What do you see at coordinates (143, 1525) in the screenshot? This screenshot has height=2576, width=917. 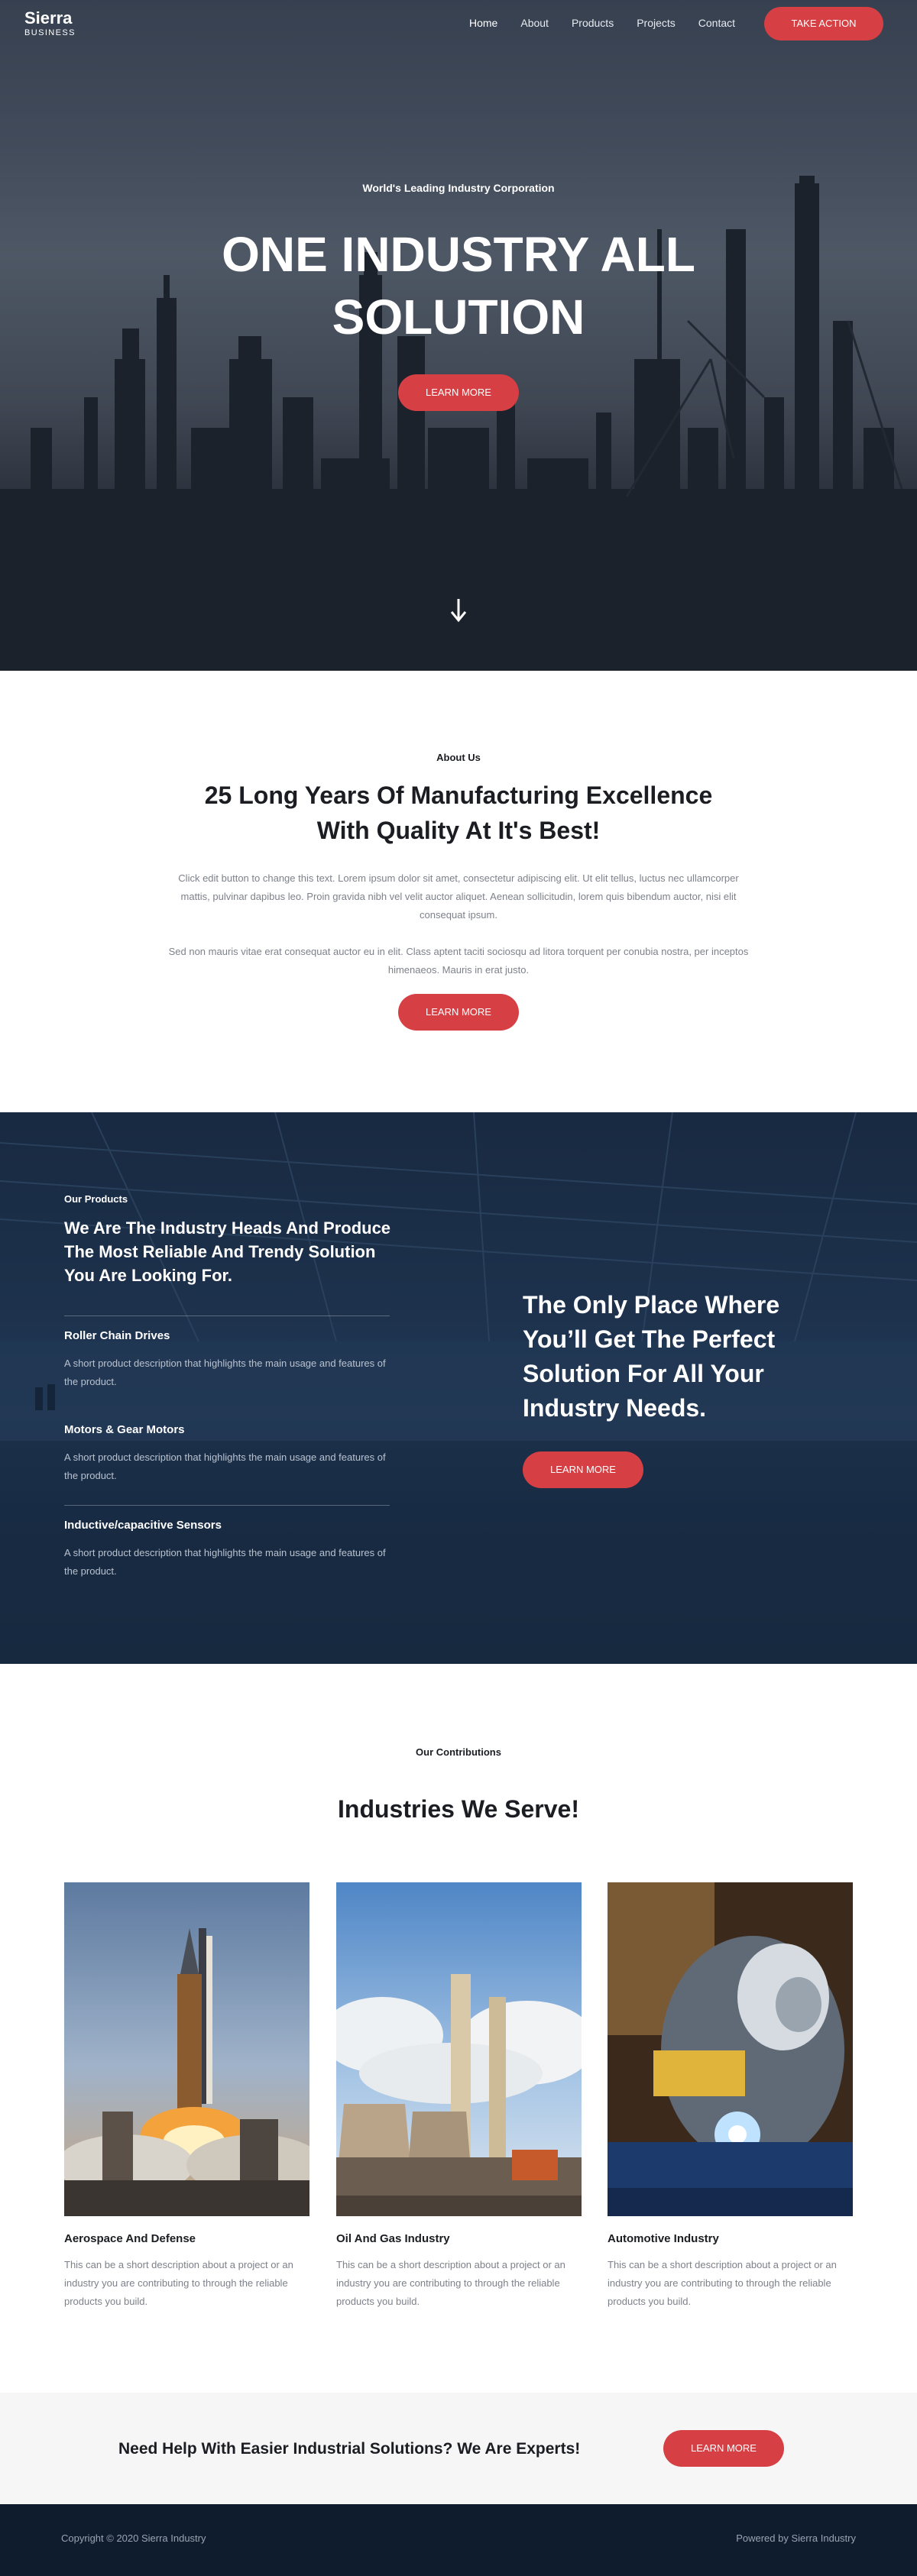 I see `product-title: Inductive/capacitive Sensors` at bounding box center [143, 1525].